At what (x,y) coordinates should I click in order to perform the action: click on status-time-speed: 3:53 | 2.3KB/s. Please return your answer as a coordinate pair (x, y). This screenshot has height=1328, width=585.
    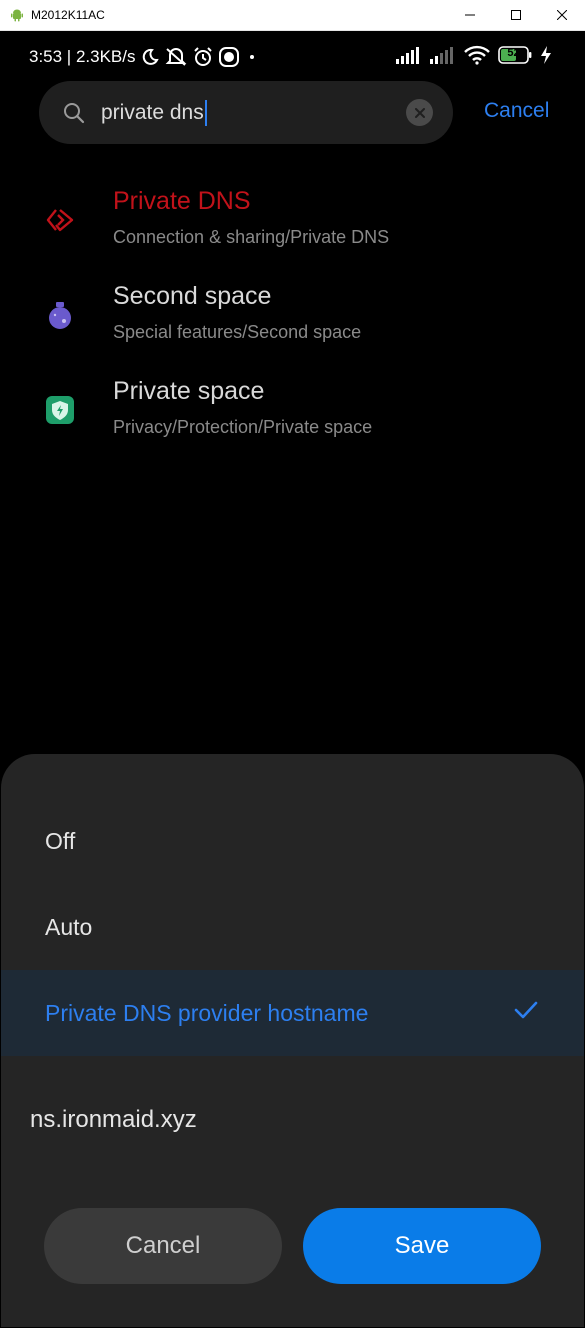
    Looking at the image, I should click on (82, 56).